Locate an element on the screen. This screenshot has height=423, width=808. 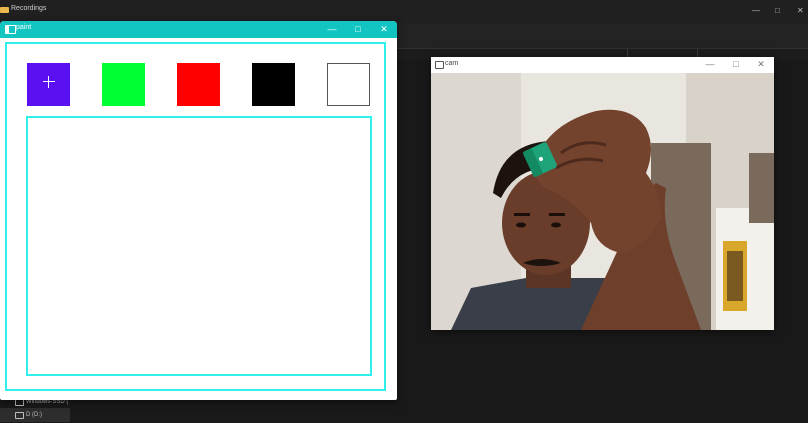
crosshair-cursor-icon is located at coordinates (49, 82).